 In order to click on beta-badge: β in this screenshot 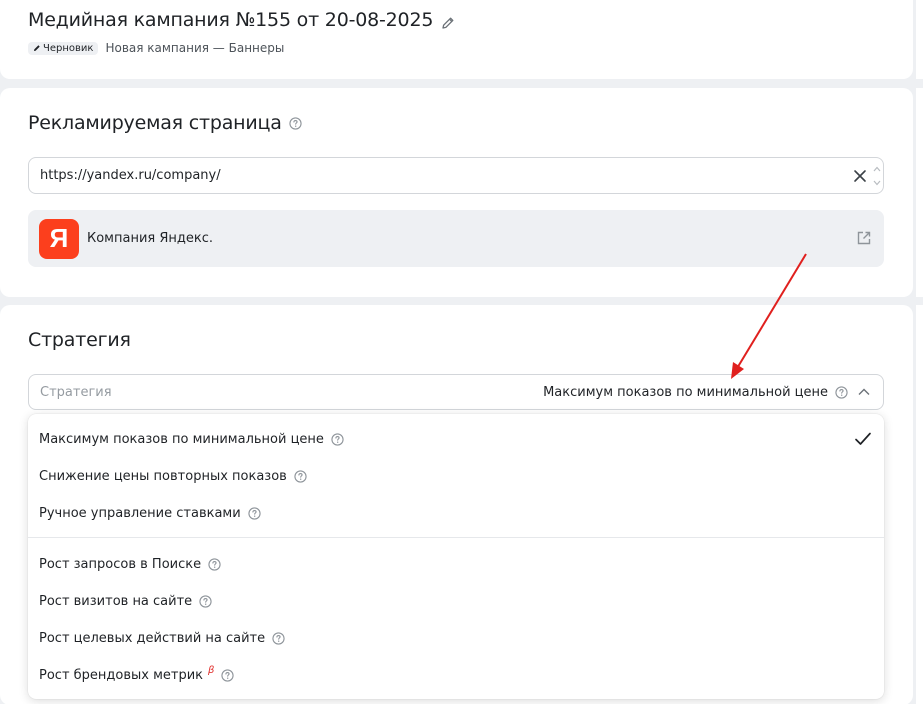, I will do `click(211, 670)`.